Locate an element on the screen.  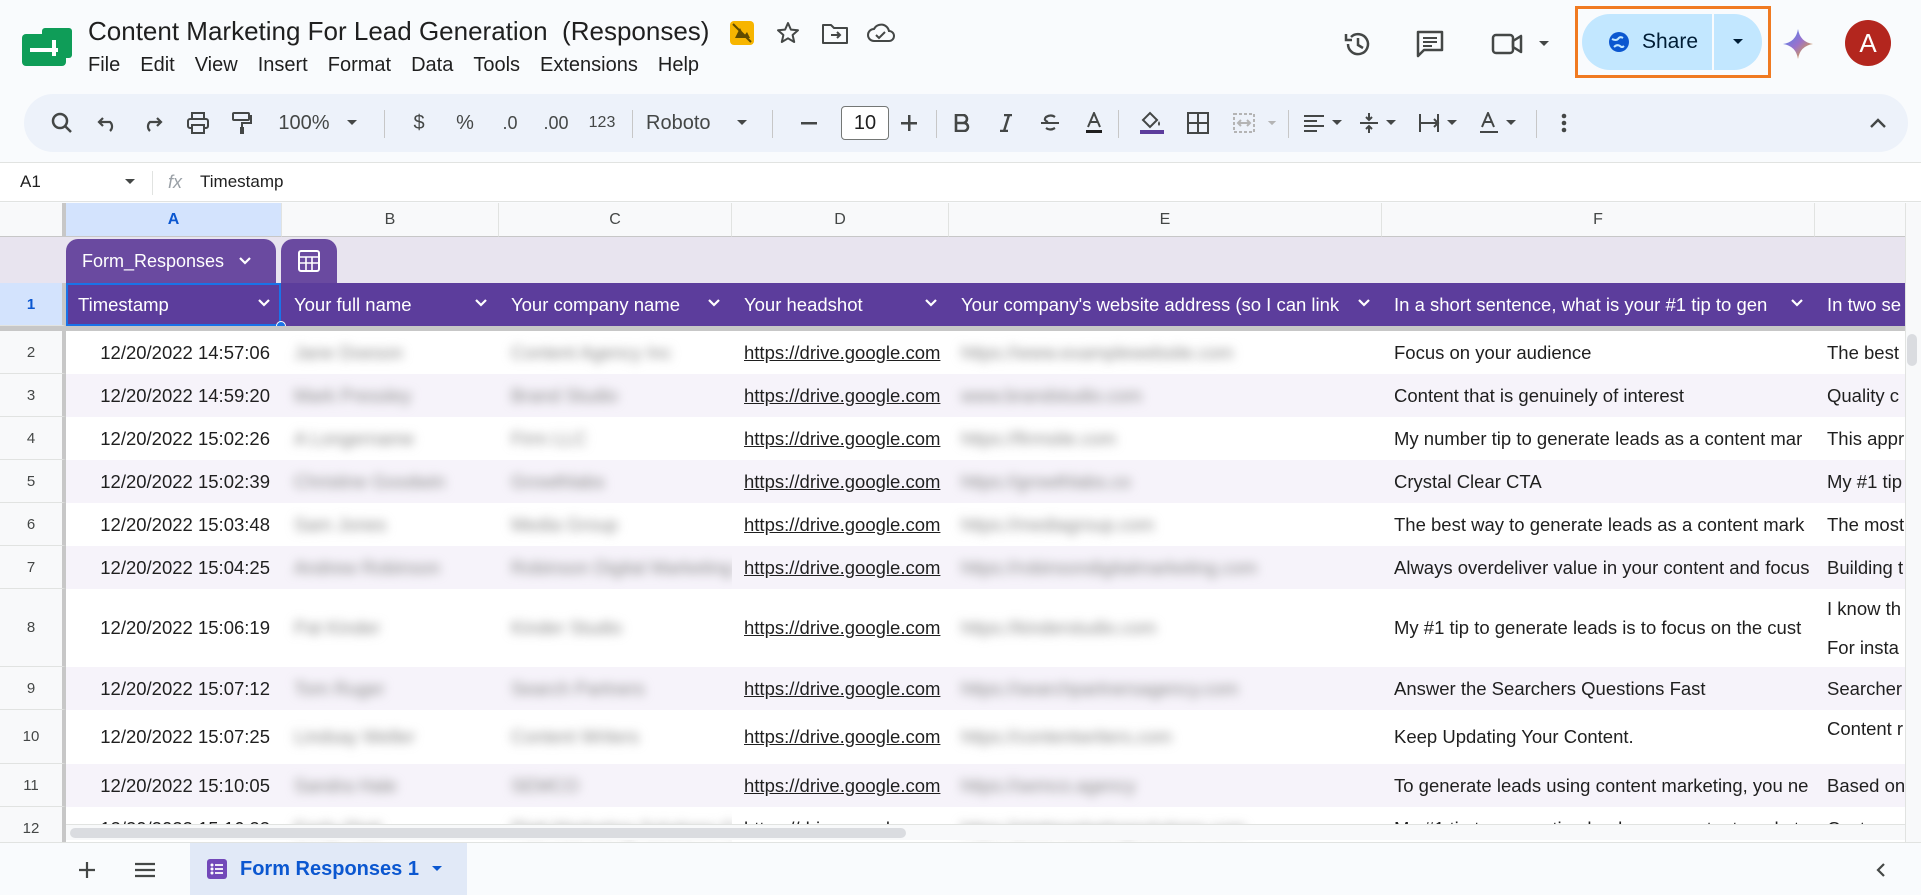
version-history-icon is located at coordinates (1358, 44).